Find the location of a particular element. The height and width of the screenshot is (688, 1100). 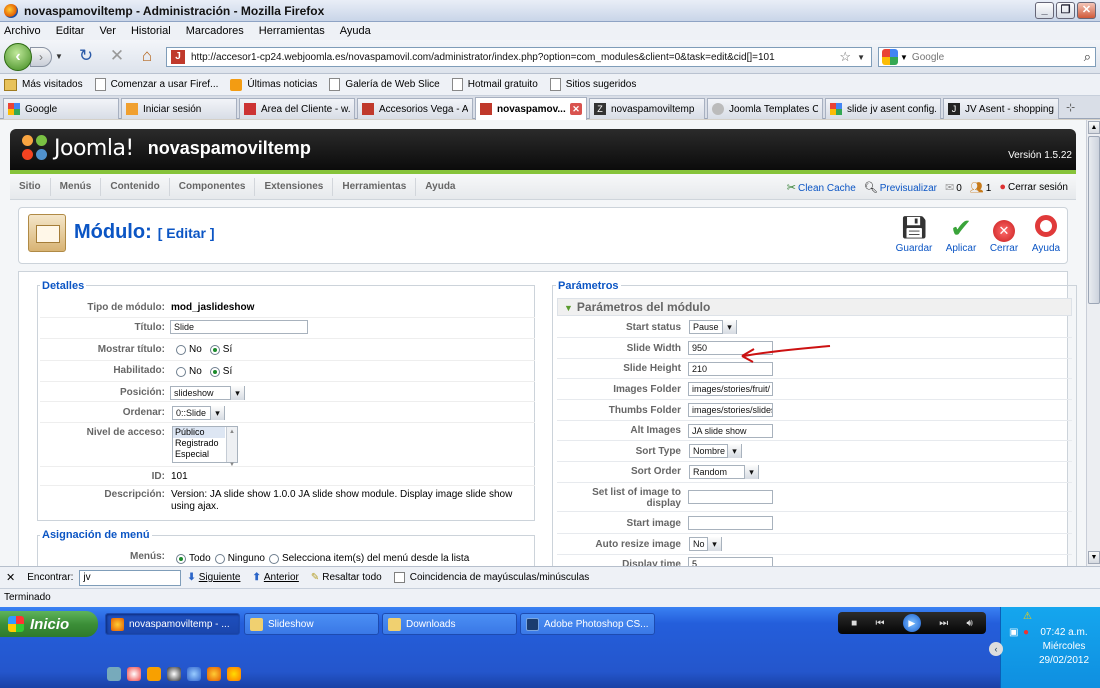

start-image-input is located at coordinates (730, 523).